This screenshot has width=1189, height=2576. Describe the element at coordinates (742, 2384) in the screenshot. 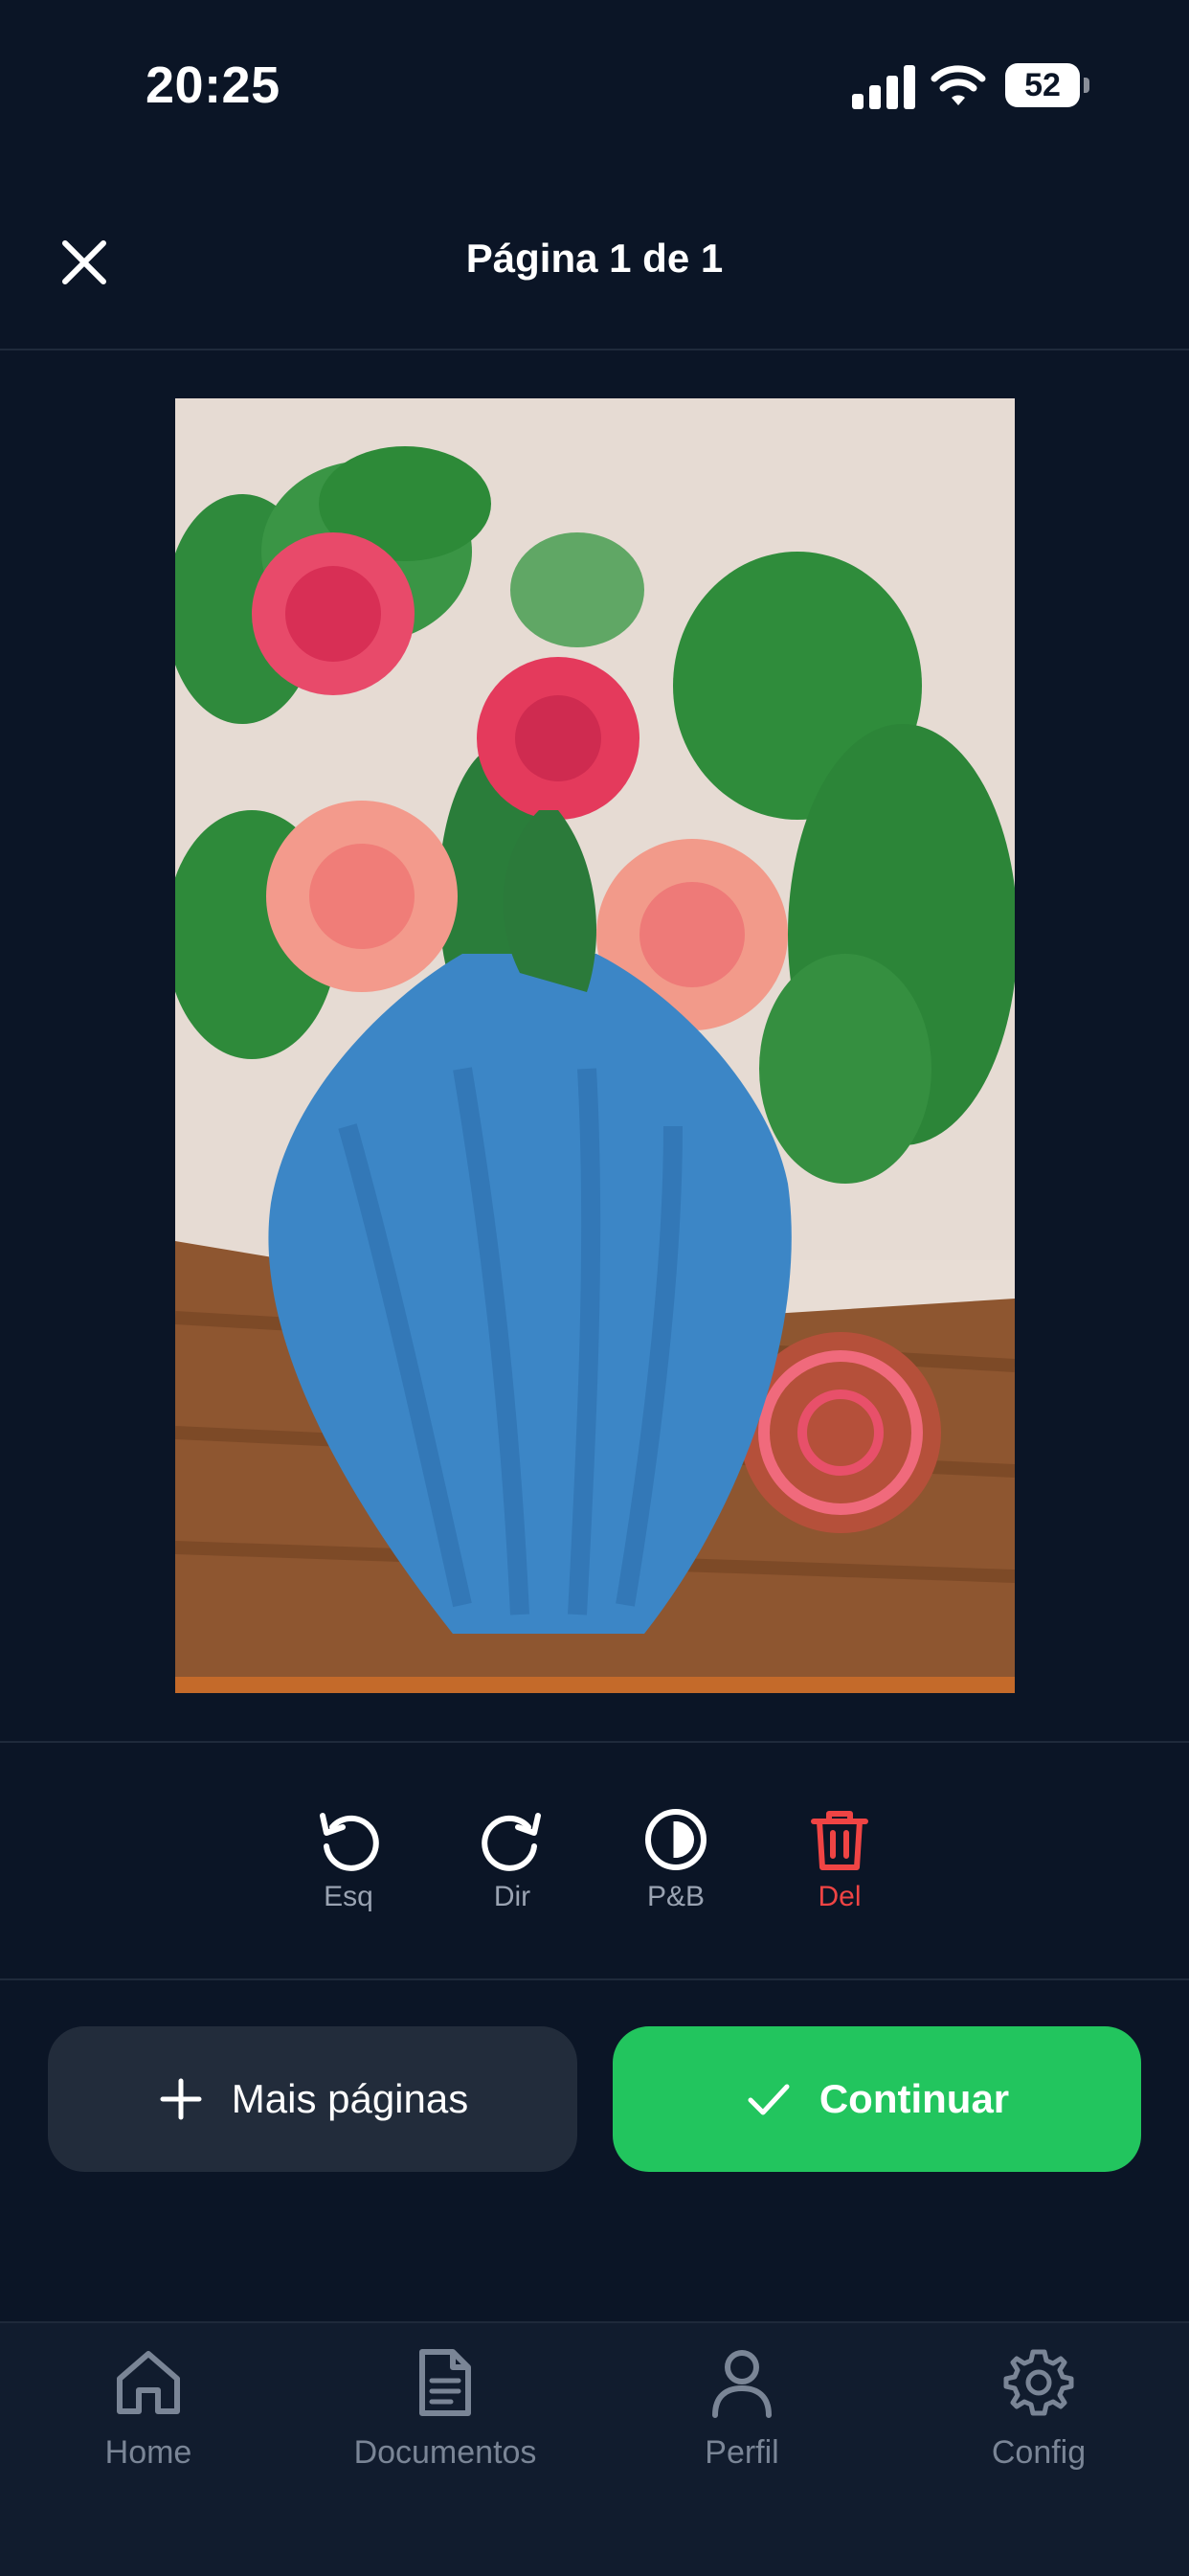

I see `user-icon` at that location.